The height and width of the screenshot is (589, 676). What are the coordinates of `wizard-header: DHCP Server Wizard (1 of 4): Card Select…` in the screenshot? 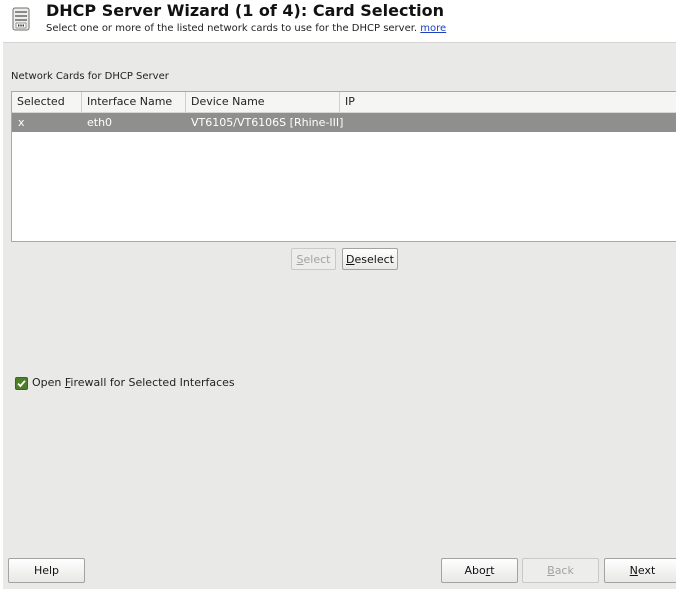 It's located at (338, 21).